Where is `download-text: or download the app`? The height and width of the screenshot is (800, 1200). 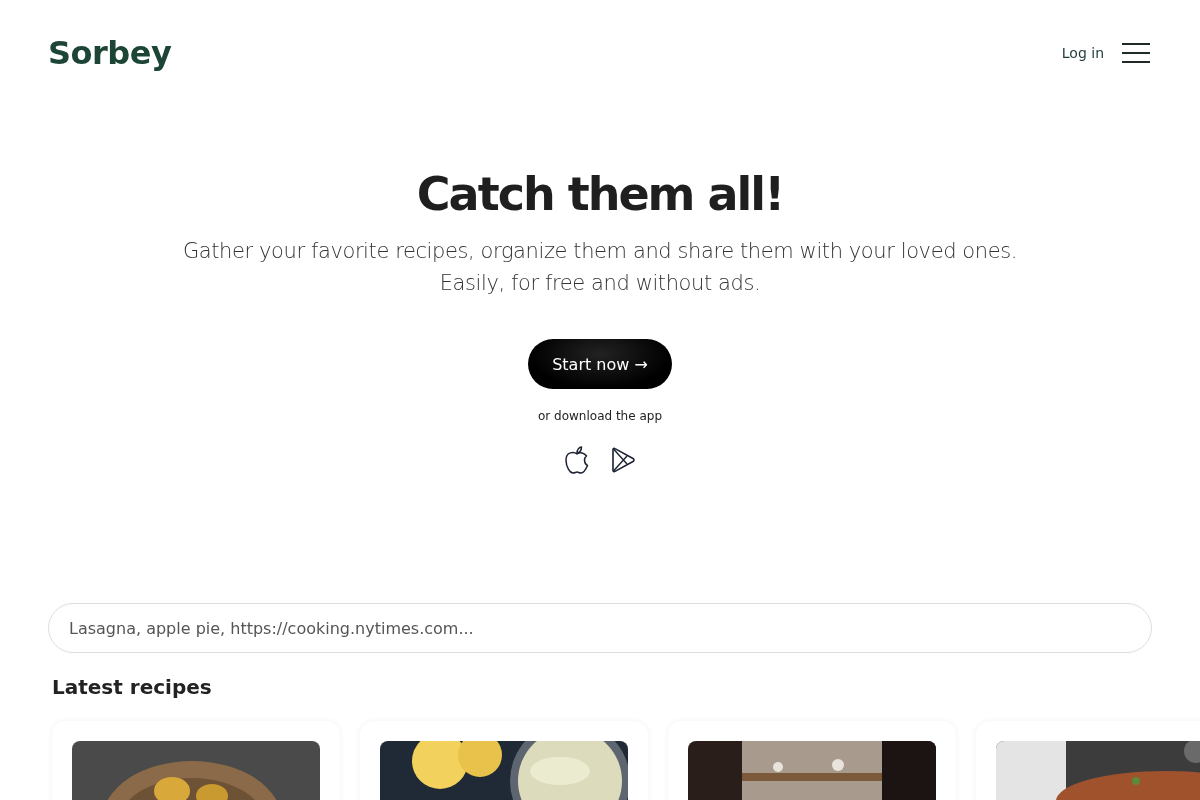 download-text: or download the app is located at coordinates (600, 416).